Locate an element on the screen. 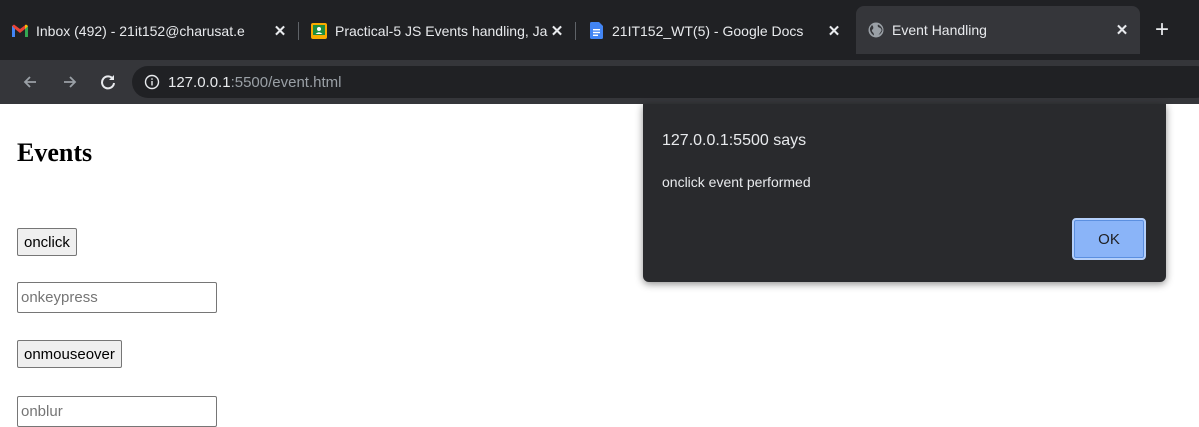 This screenshot has height=427, width=1199. dialog-message: onclick event performed is located at coordinates (736, 182).